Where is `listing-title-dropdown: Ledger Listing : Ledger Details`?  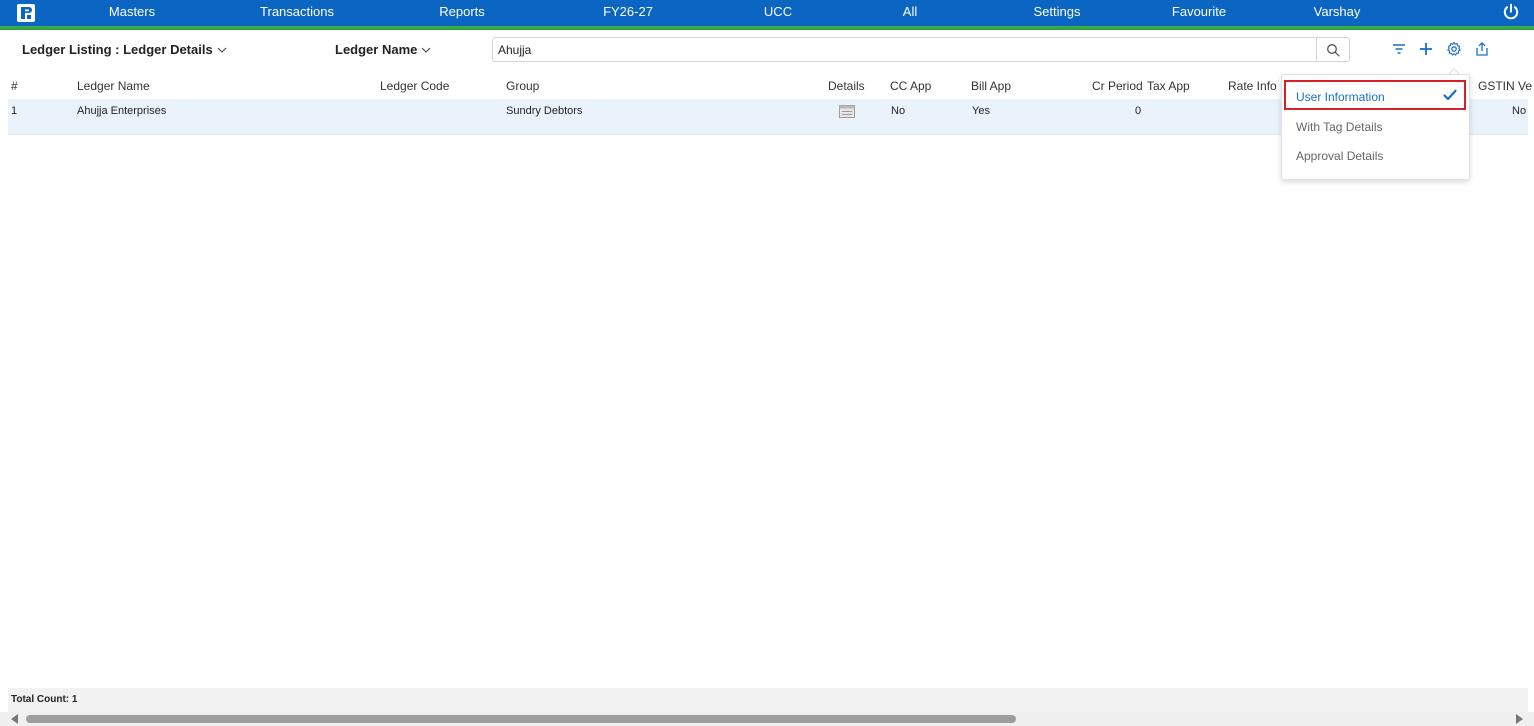
listing-title-dropdown: Ledger Listing : Ledger Details is located at coordinates (124, 49).